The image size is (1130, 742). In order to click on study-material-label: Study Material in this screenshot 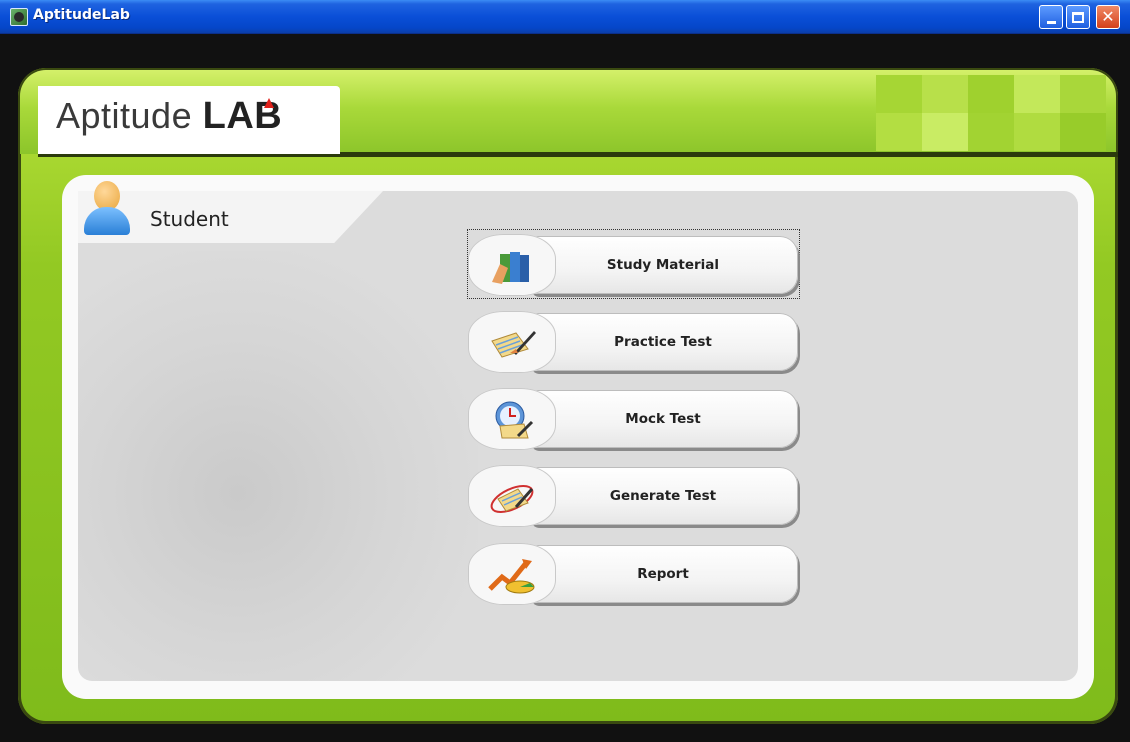, I will do `click(663, 265)`.